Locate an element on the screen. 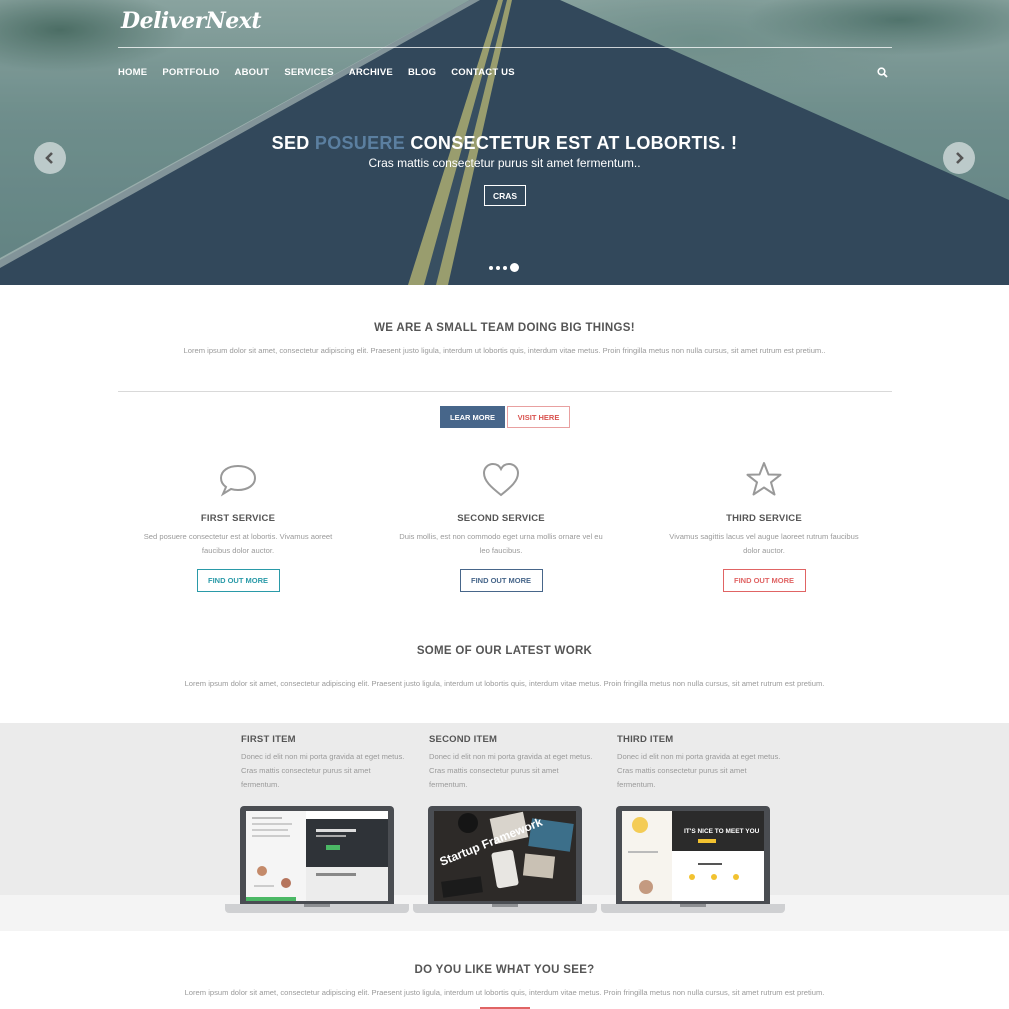  work-item-title: FIRST ITEM is located at coordinates (268, 739).